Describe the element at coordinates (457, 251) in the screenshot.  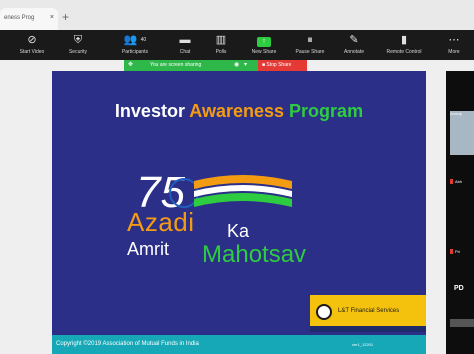
I see `participant-name: Pri` at that location.